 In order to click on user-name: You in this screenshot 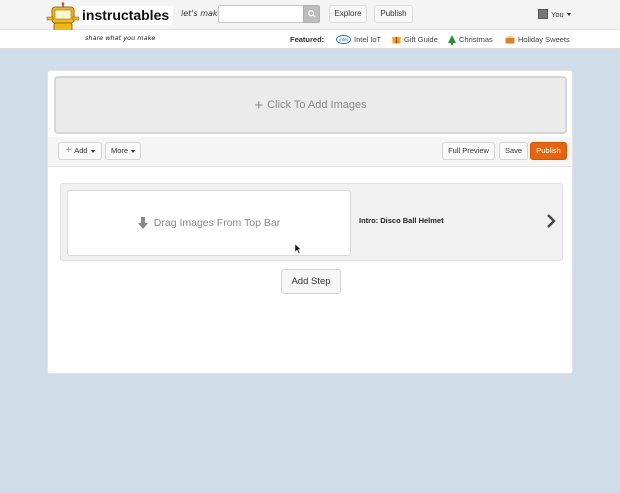, I will do `click(557, 14)`.